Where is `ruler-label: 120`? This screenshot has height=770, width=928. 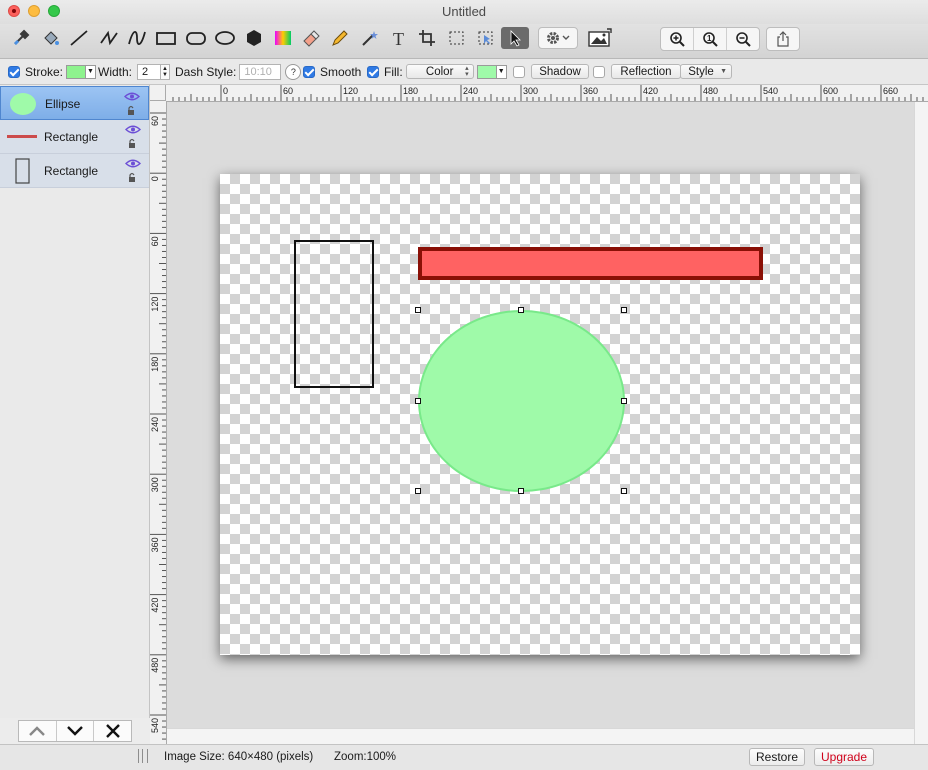 ruler-label: 120 is located at coordinates (155, 304).